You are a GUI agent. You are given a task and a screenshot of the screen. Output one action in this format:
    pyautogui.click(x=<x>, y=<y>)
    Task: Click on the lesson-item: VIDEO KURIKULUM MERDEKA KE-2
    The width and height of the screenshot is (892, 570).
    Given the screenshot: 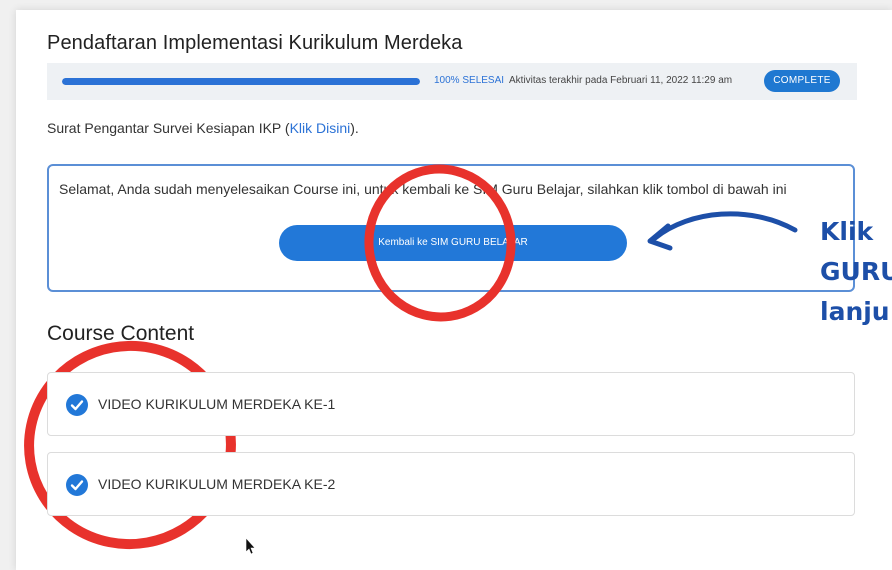 What is the action you would take?
    pyautogui.click(x=451, y=484)
    